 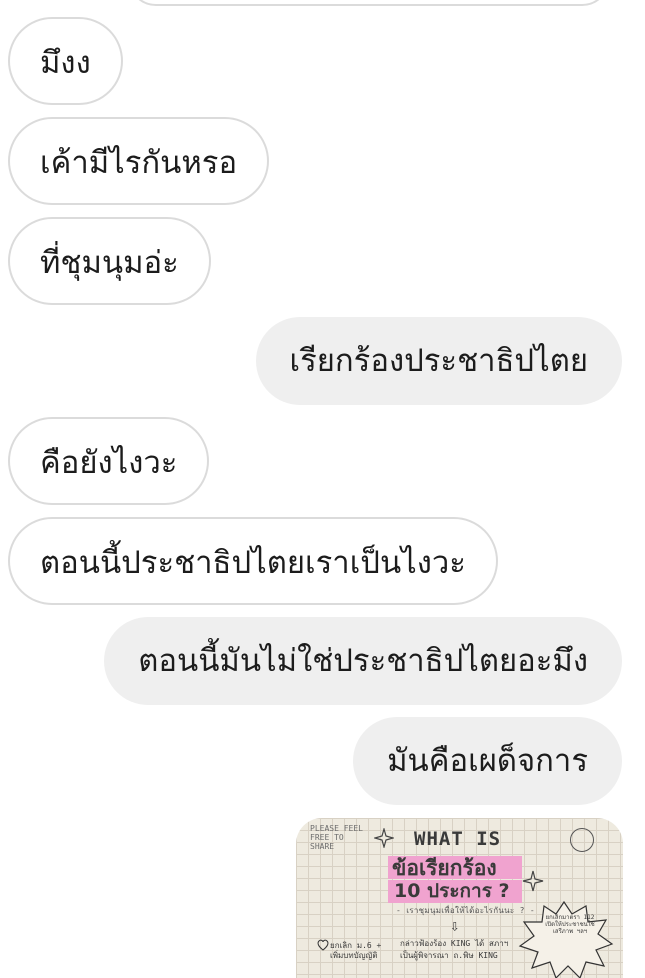 I want to click on outgoing-message-bubble: เรียกร้องประชาธิปไตย, so click(x=438, y=361).